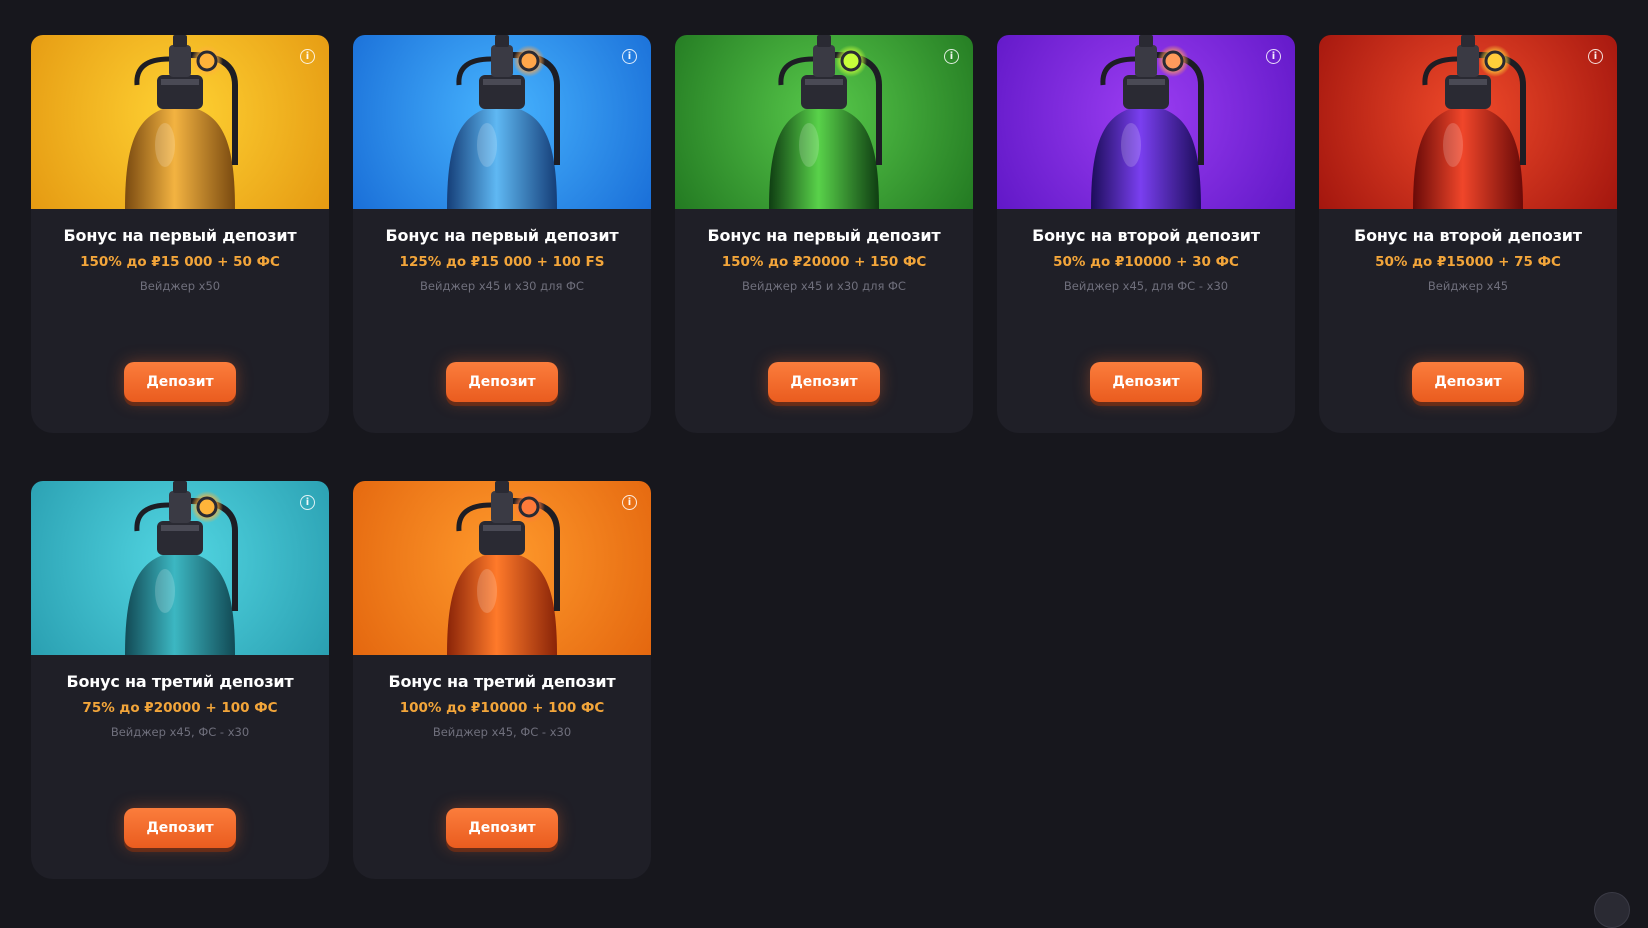  Describe the element at coordinates (1146, 262) in the screenshot. I see `bonus-offer: 50% до ₽10000 + 30 ФС` at that location.